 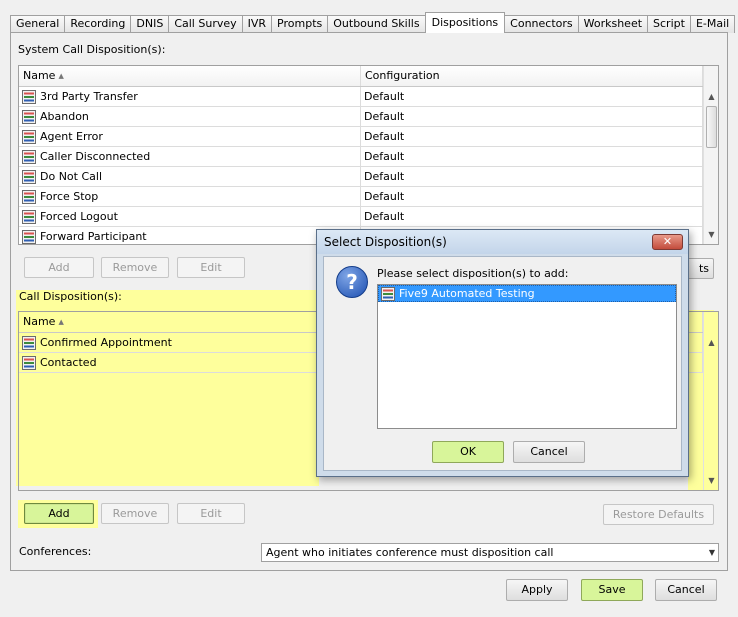 I want to click on table-row: Do Not Call Default, so click(x=361, y=177).